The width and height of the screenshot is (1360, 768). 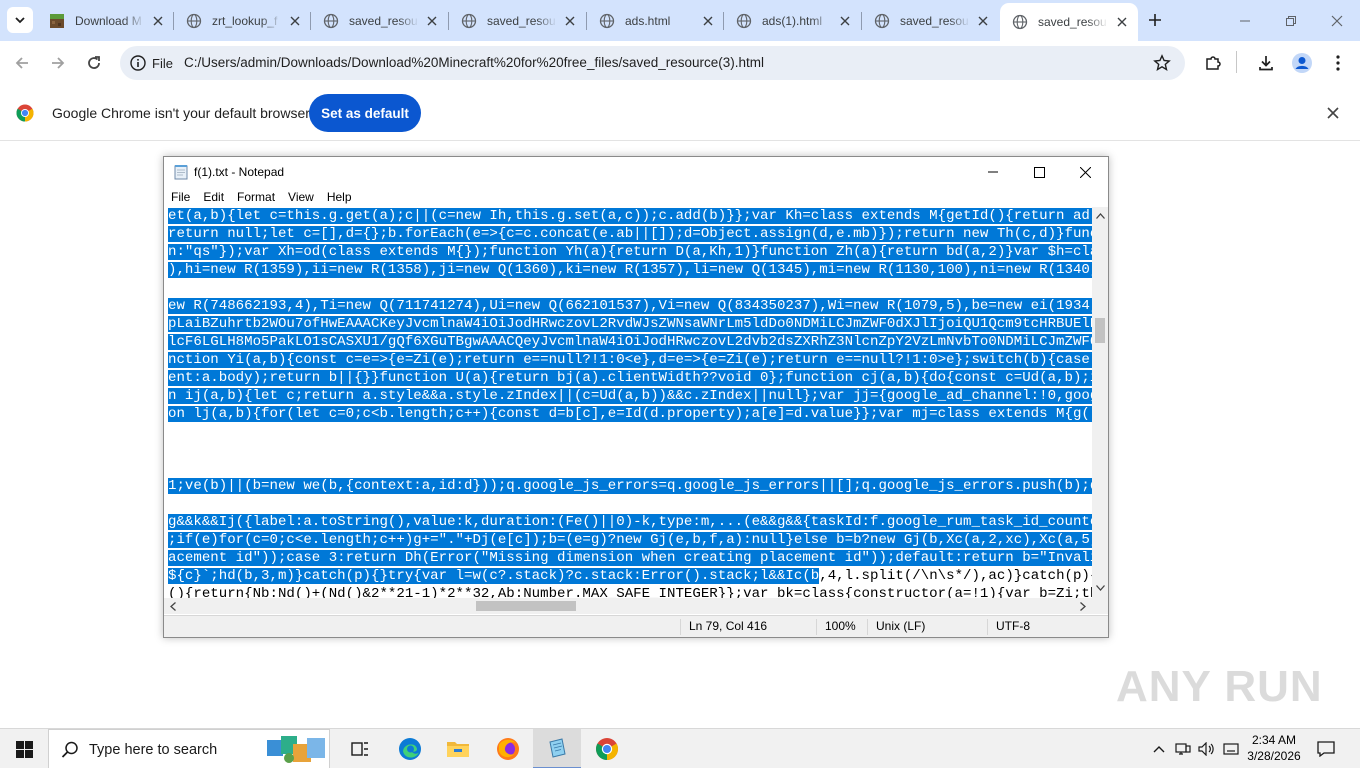 I want to click on minimize-button, so click(x=1245, y=20).